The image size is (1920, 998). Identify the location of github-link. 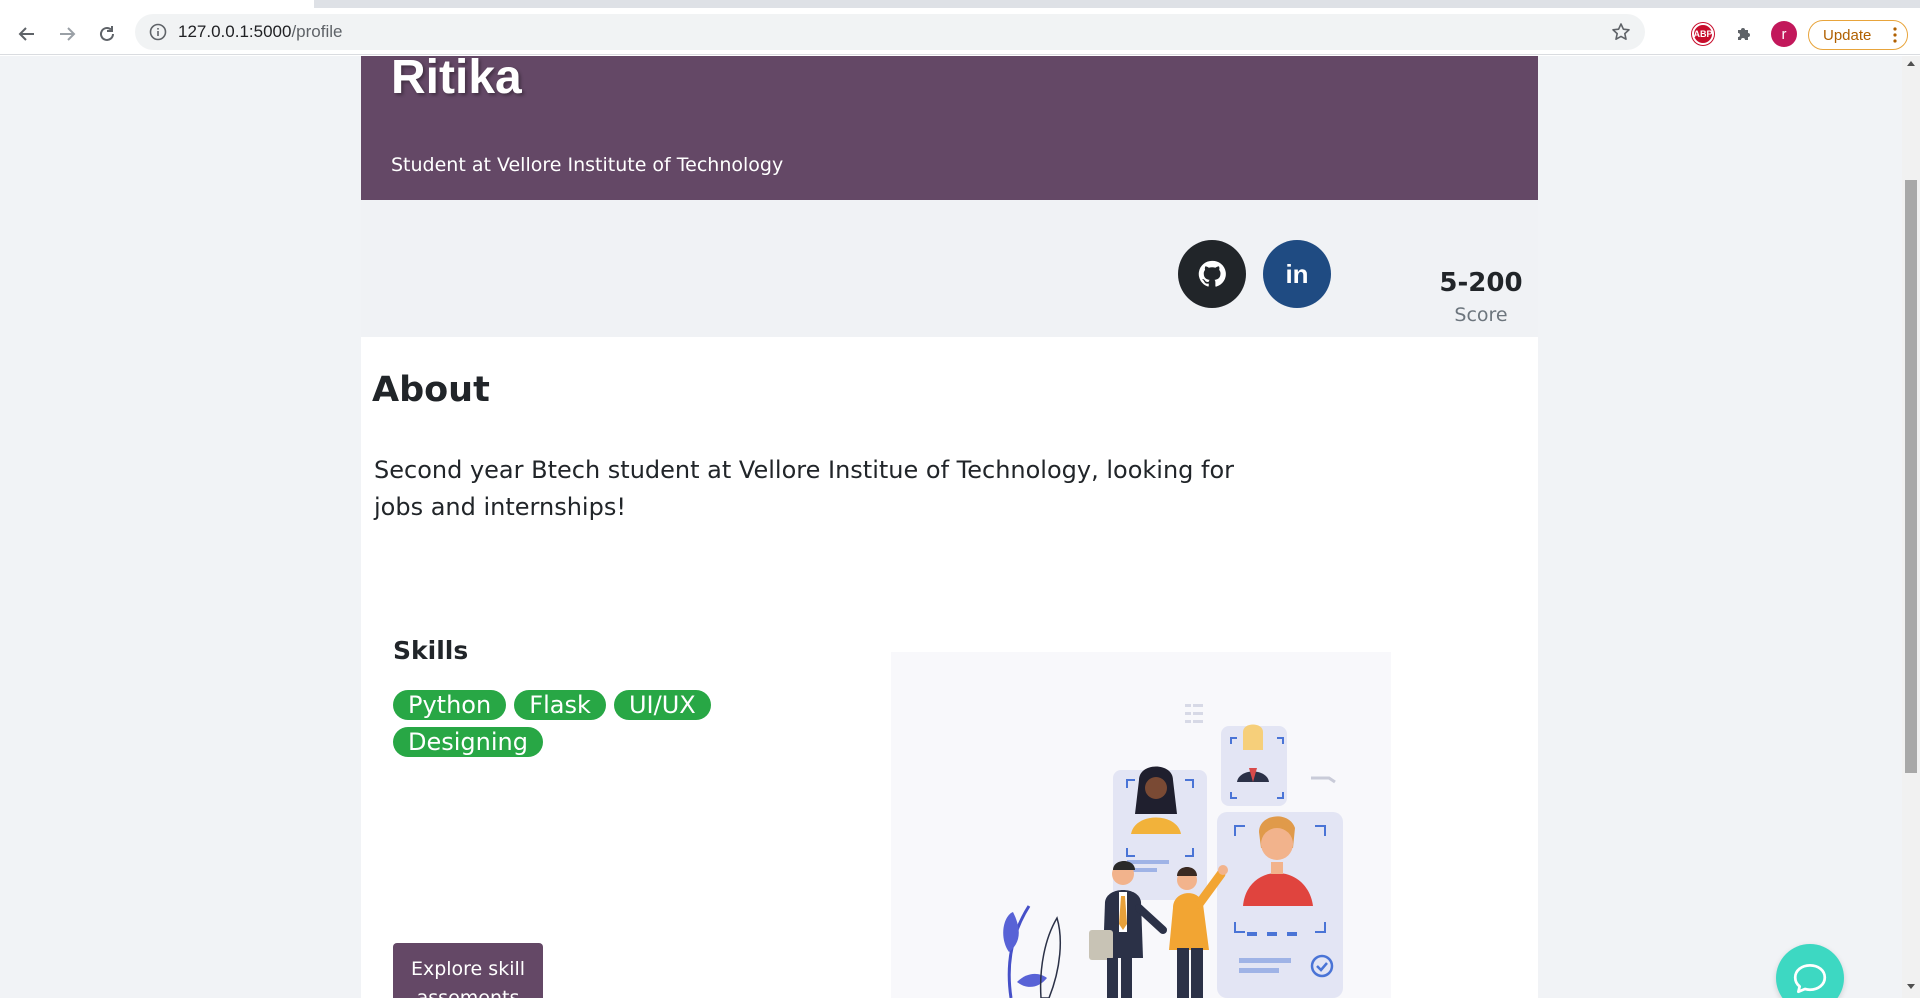
(1212, 274).